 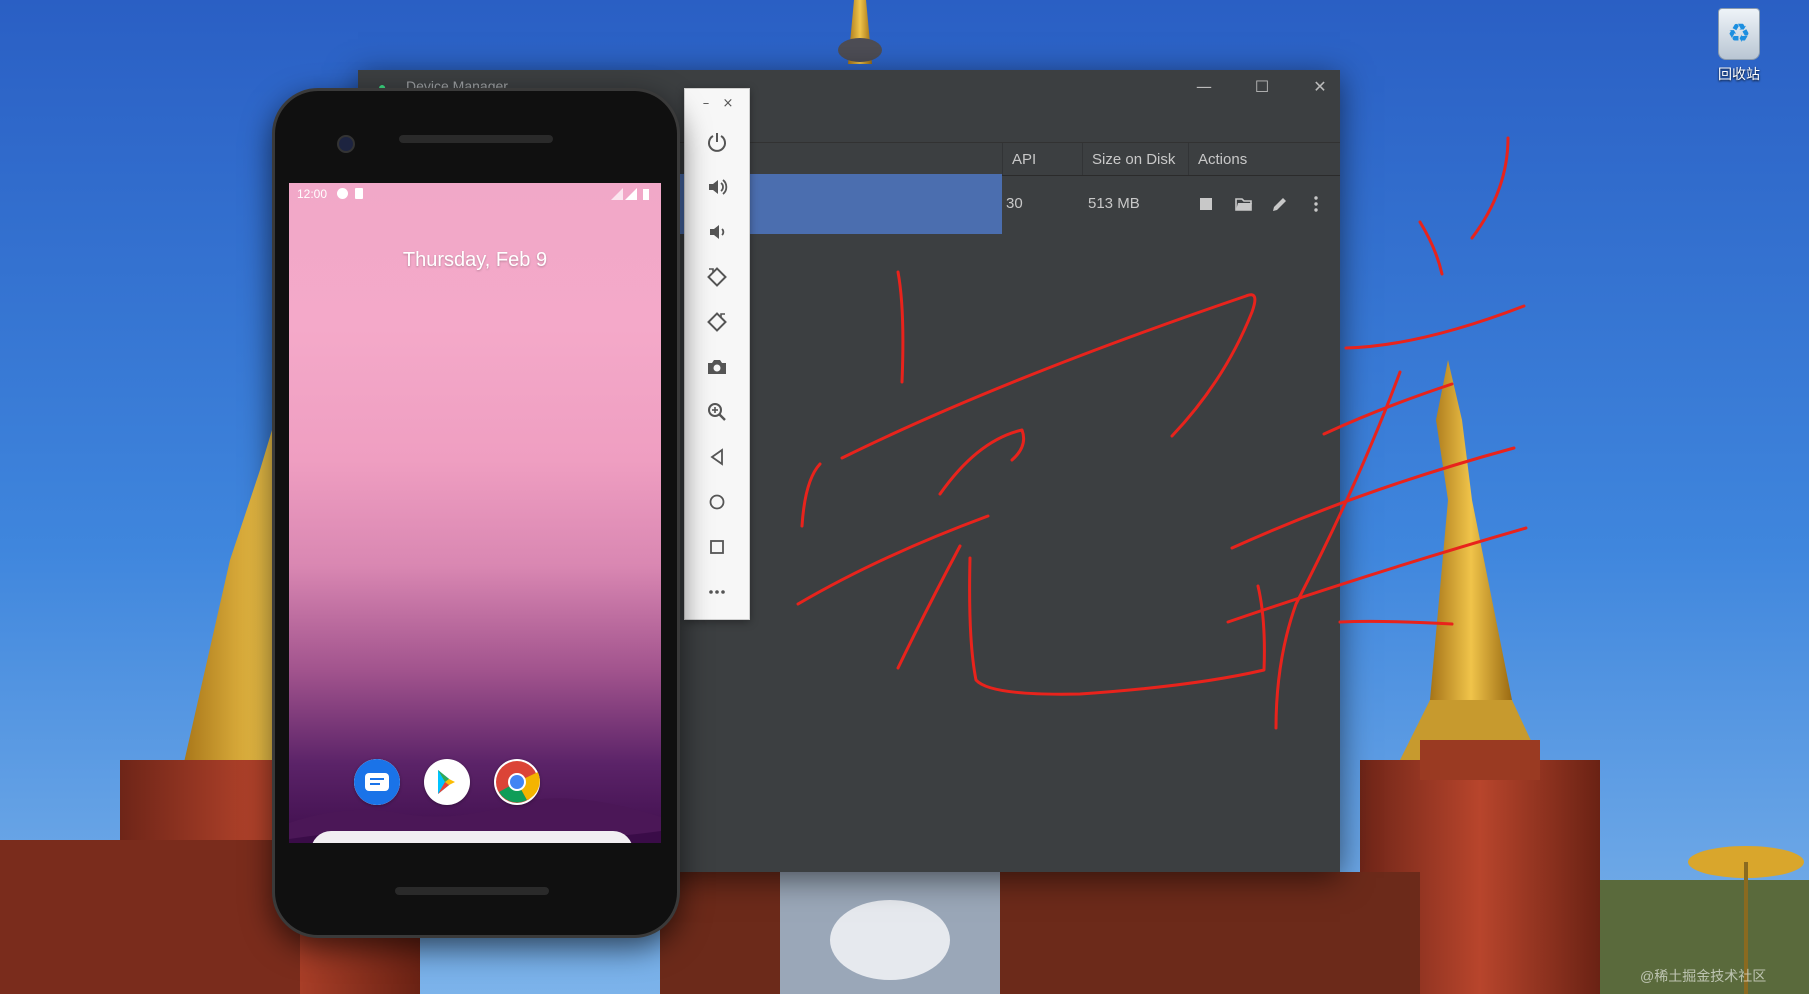 What do you see at coordinates (1703, 976) in the screenshot?
I see `watermark: @稀土掘金技术社区` at bounding box center [1703, 976].